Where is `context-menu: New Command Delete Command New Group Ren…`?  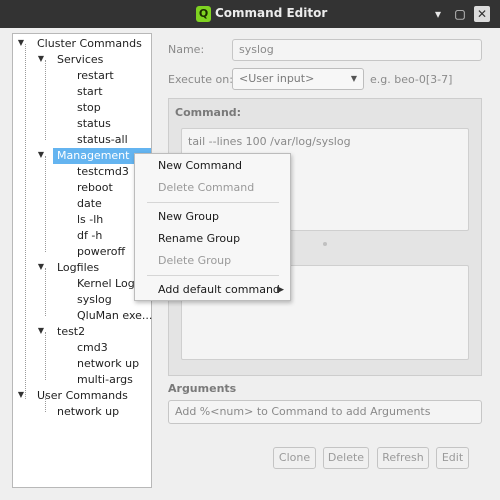 context-menu: New Command Delete Command New Group Ren… is located at coordinates (212, 227).